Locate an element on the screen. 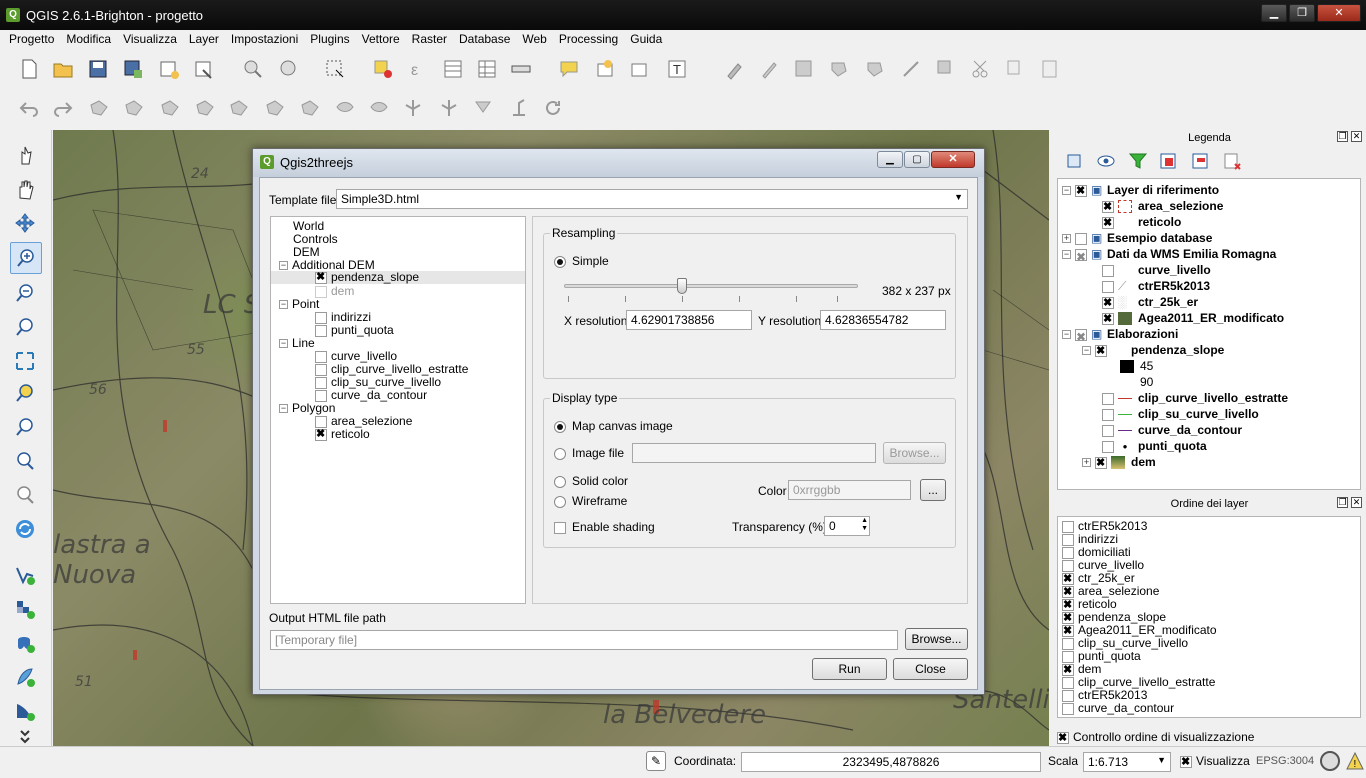 Image resolution: width=1366 pixels, height=778 pixels. add-postgis-layer-icon is located at coordinates (25, 643).